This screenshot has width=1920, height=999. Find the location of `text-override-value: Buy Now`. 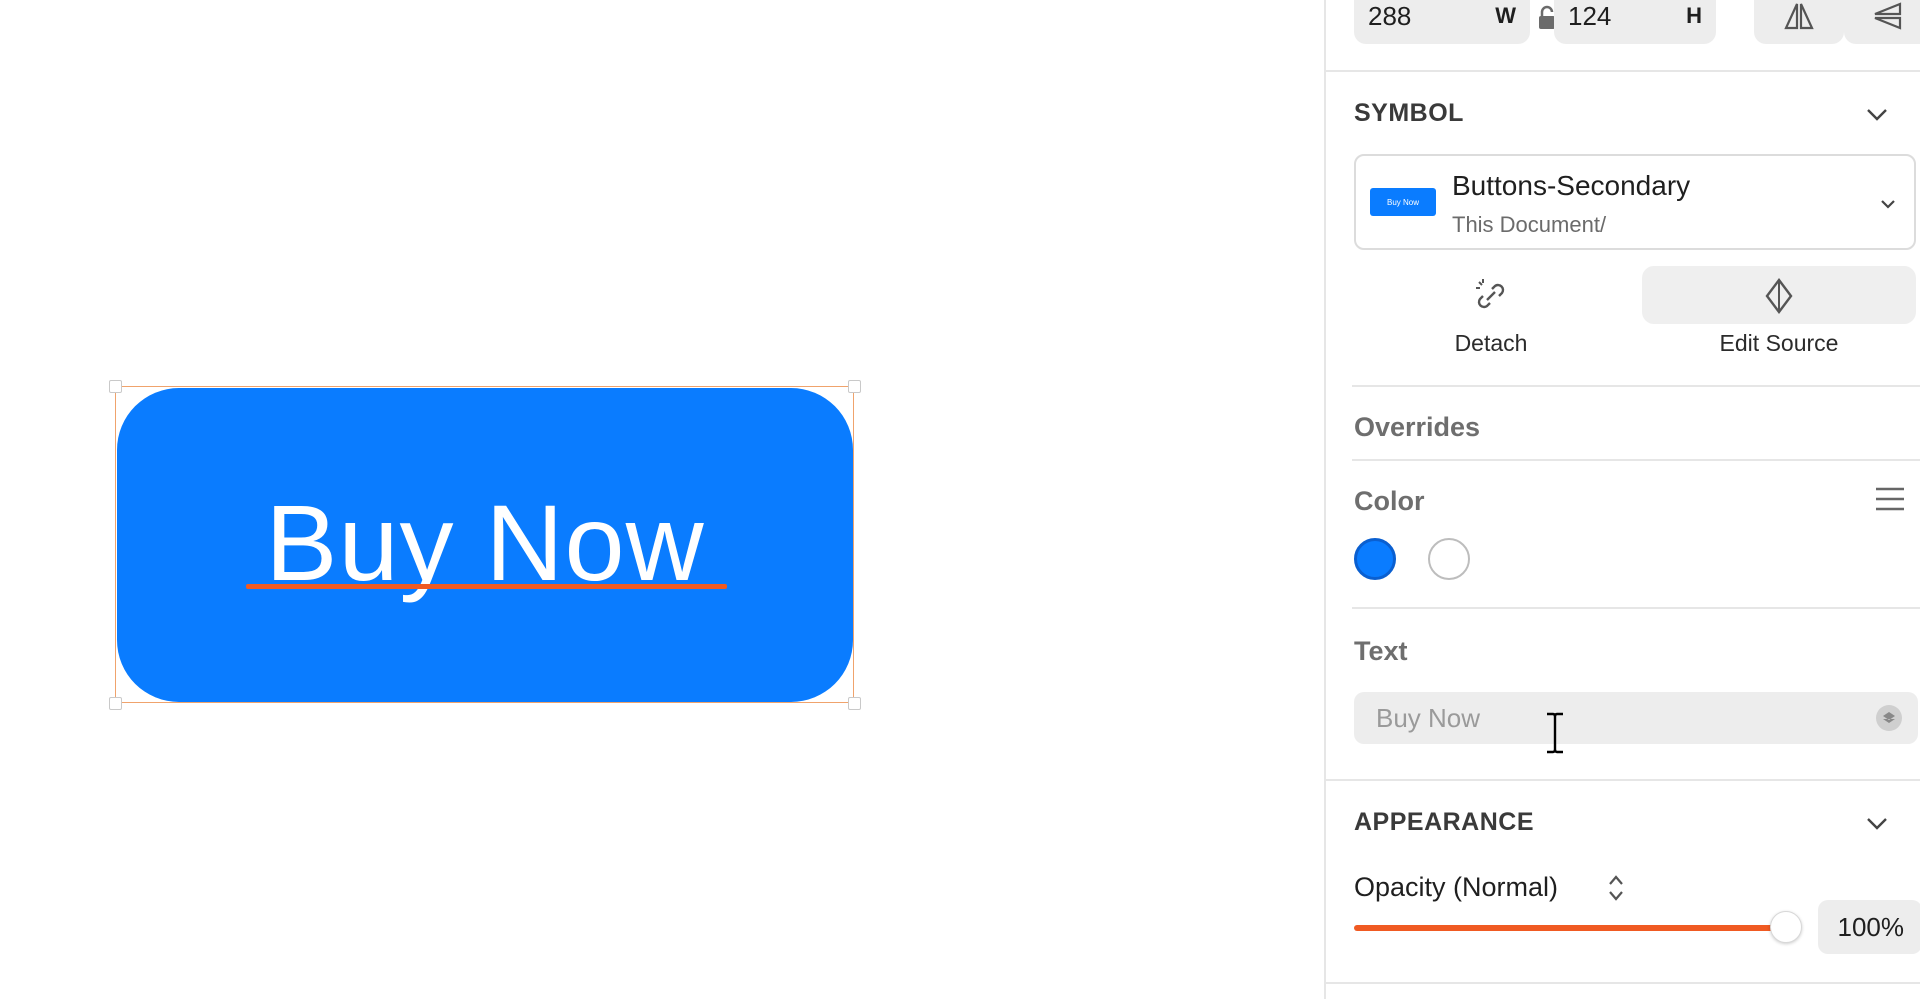

text-override-value: Buy Now is located at coordinates (1428, 718).